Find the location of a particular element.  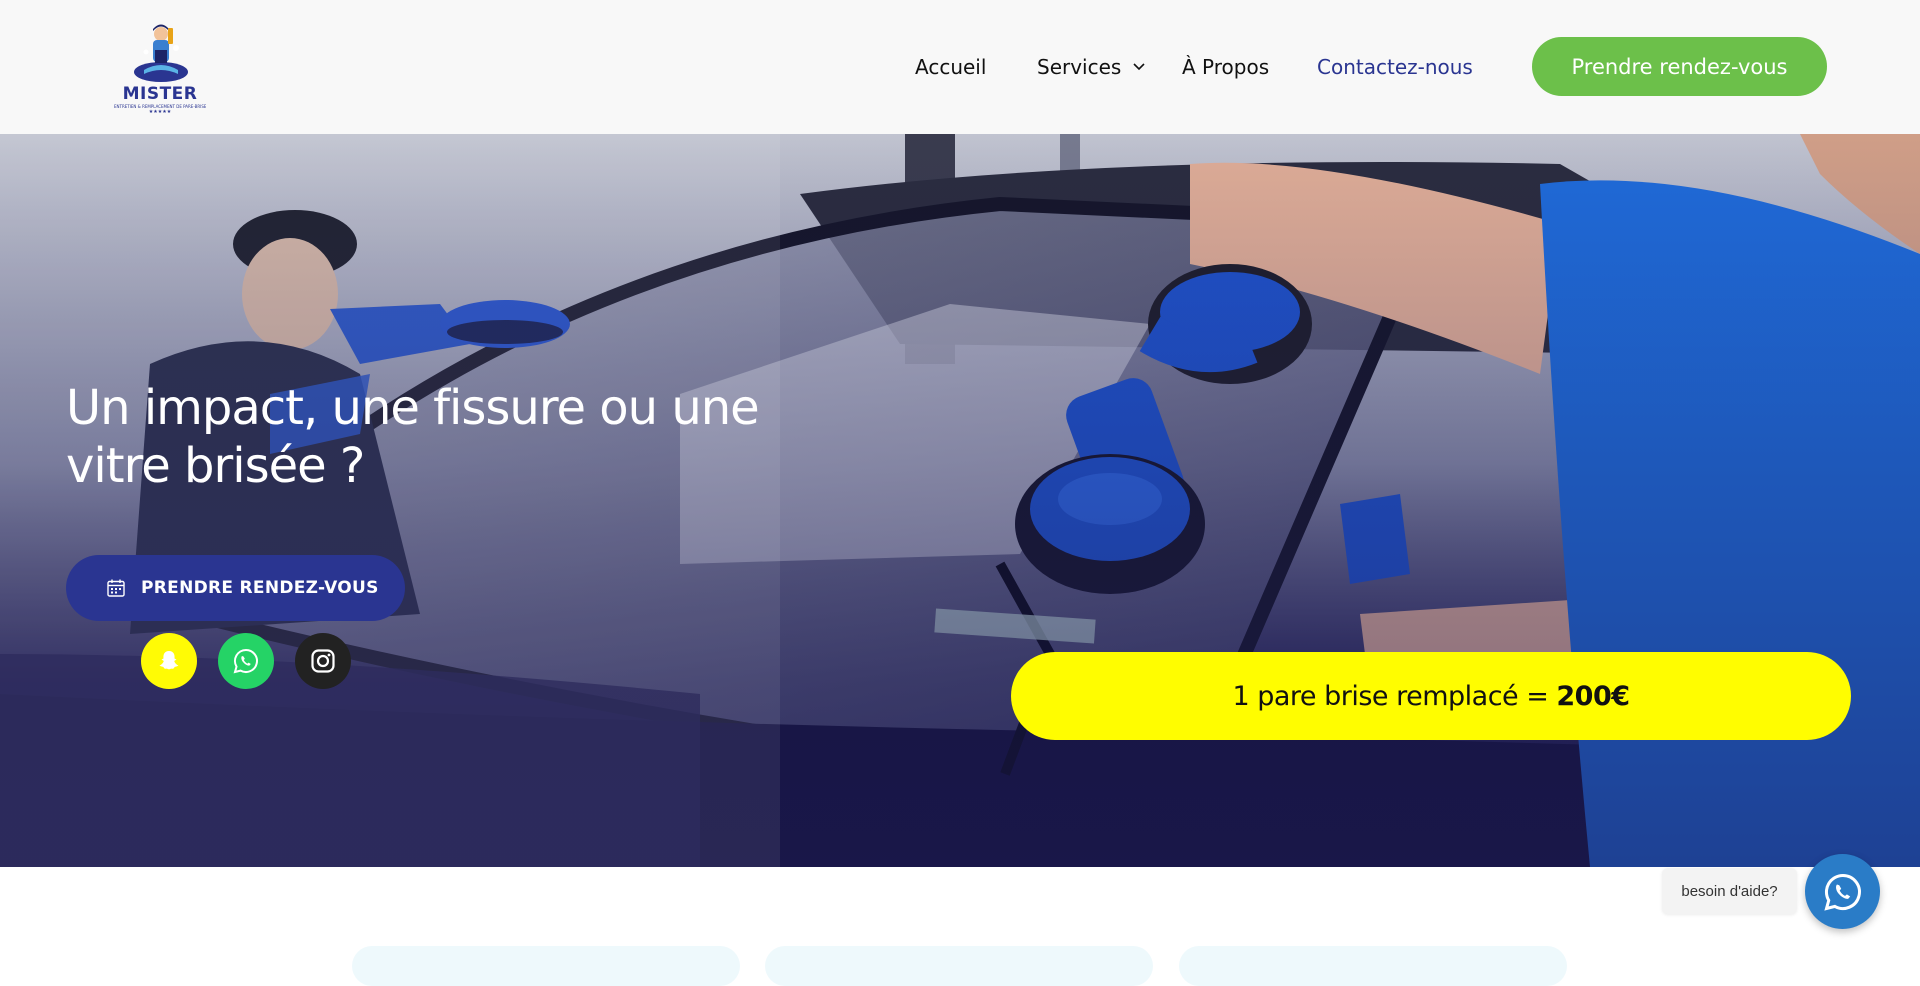

instagram-icon is located at coordinates (323, 661).